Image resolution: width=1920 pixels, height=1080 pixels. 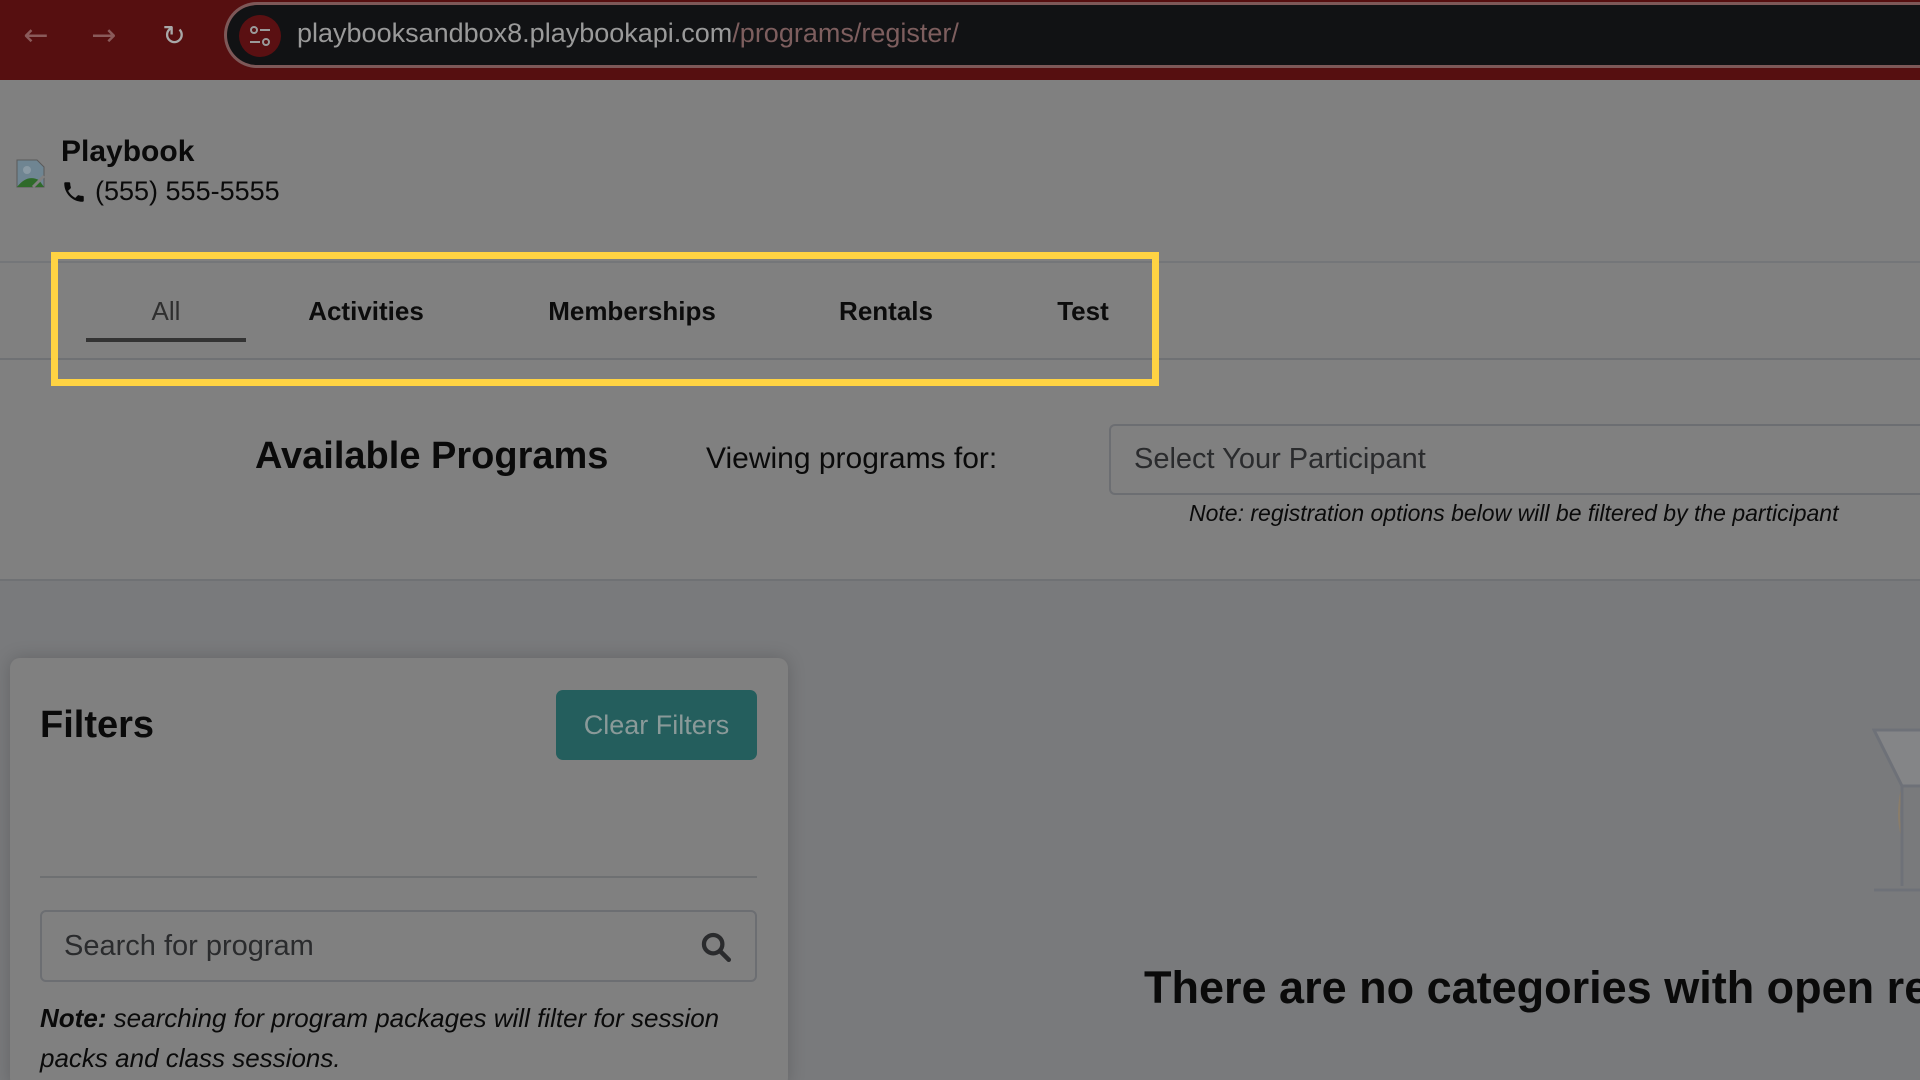 I want to click on clear-filters-button: Clear Filters, so click(x=656, y=725).